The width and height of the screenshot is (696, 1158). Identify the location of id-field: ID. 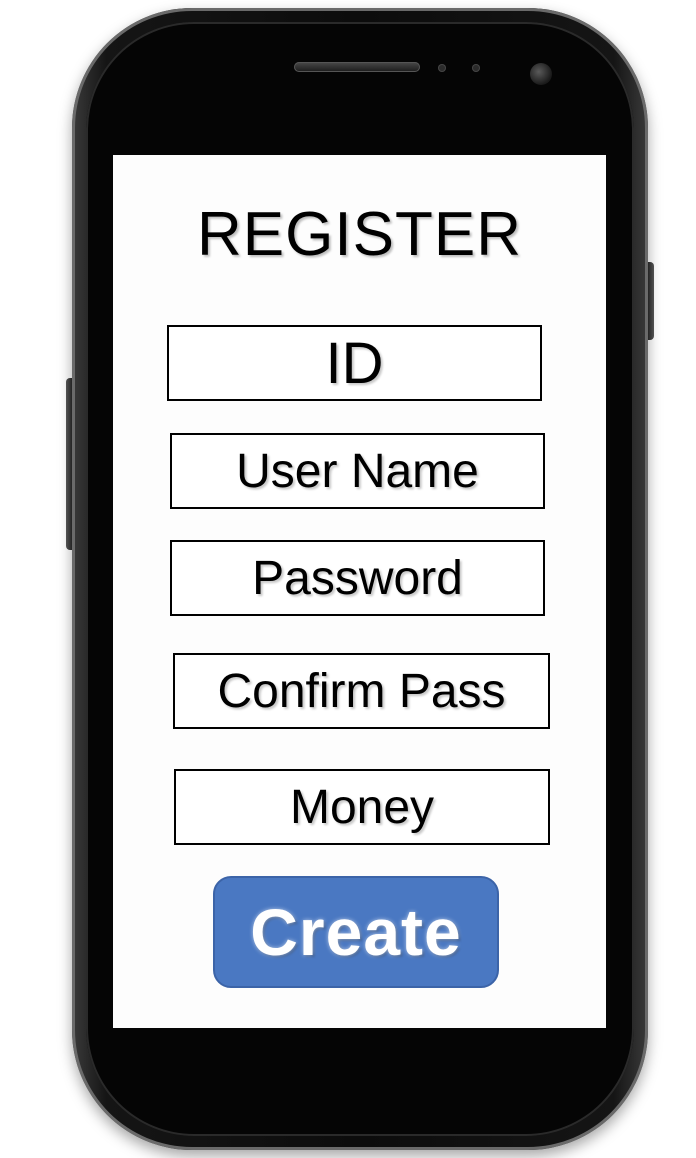
(354, 363).